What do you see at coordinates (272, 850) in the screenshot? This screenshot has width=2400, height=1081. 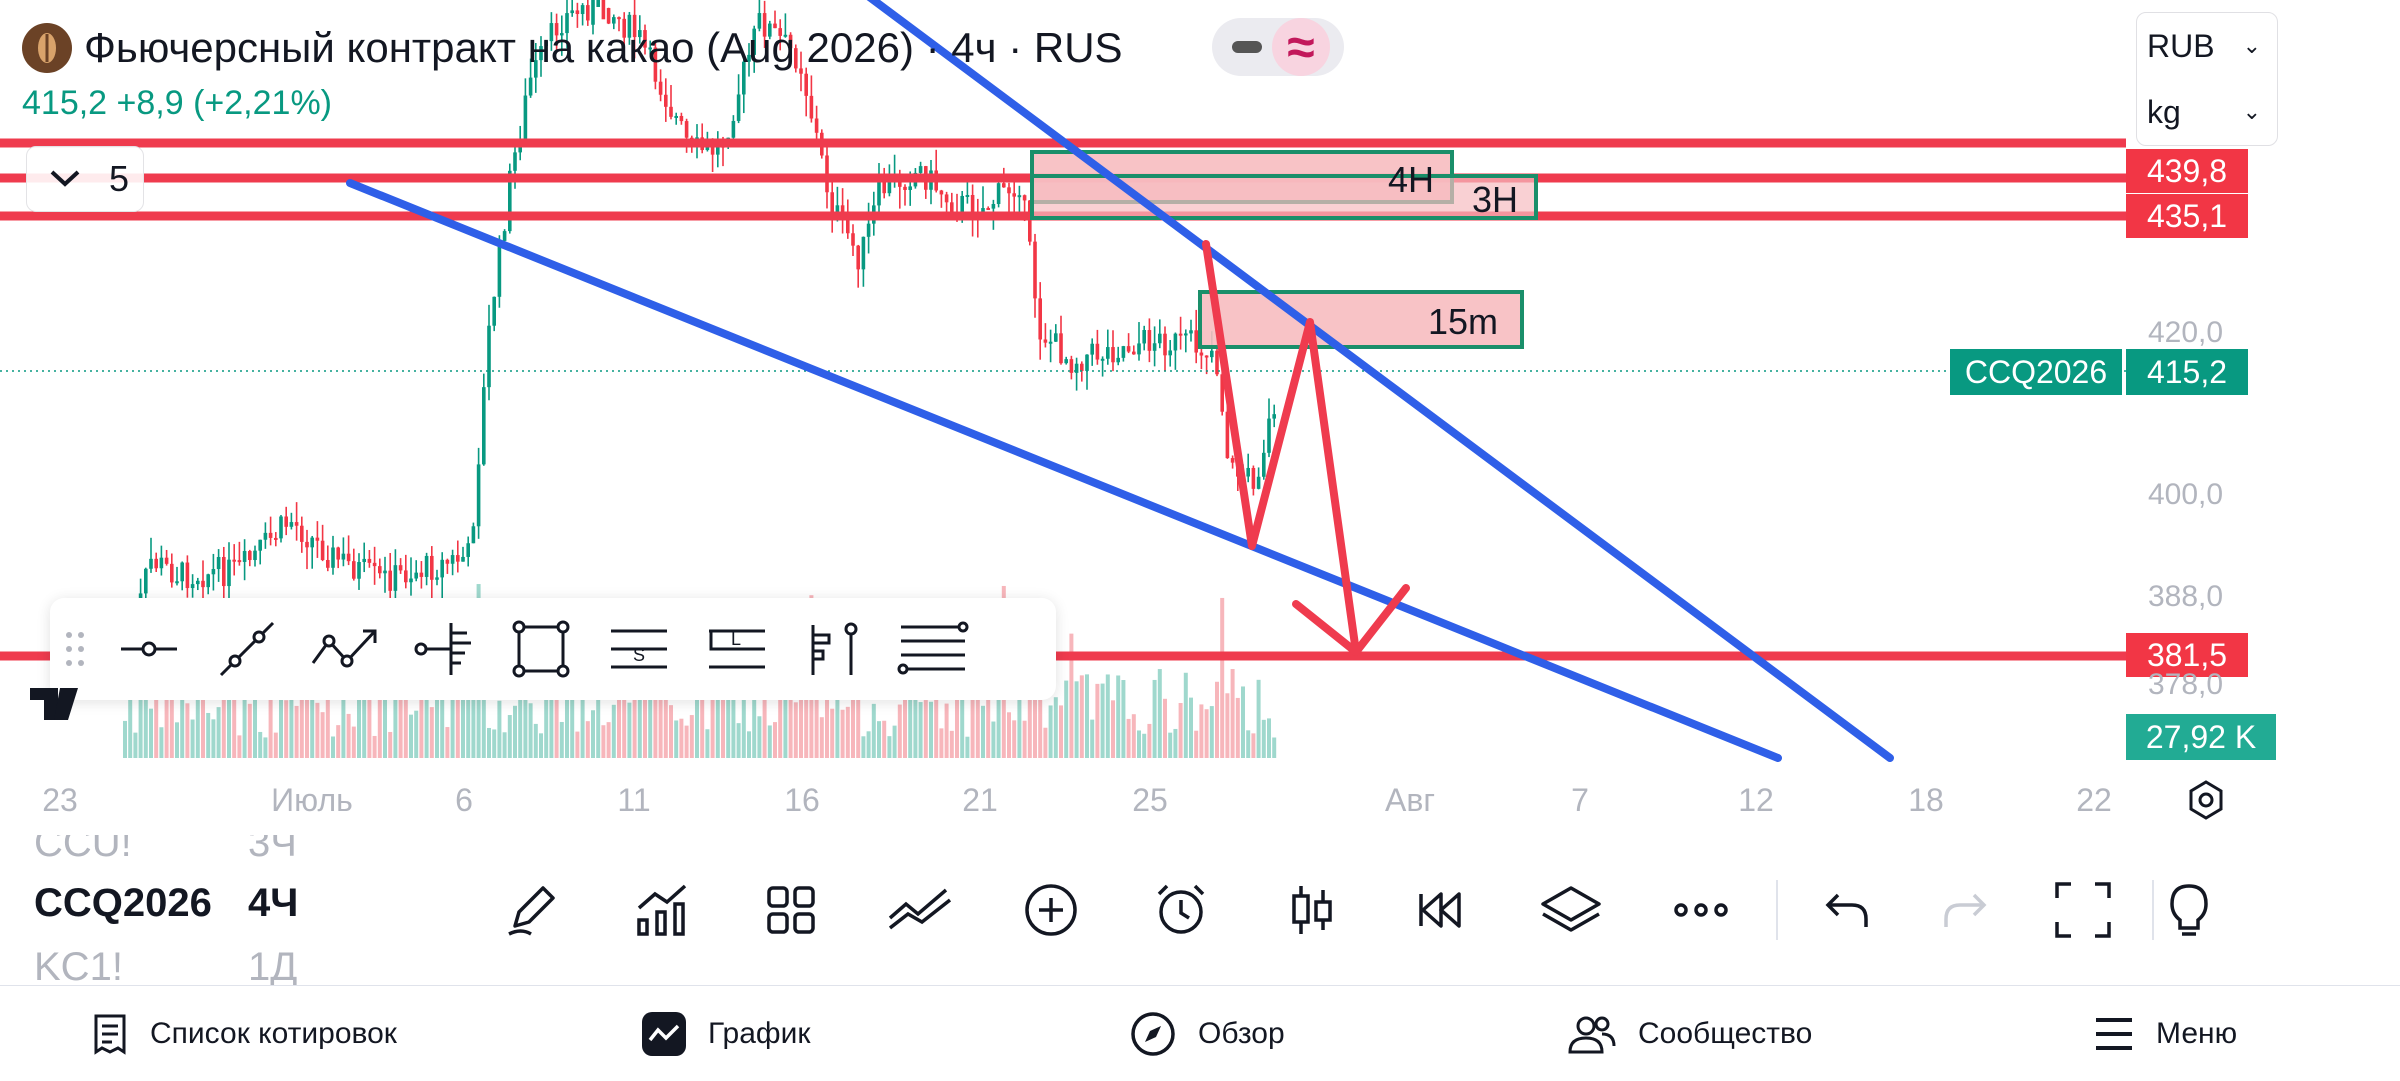 I see `symbol-timeframe: 3Ч` at bounding box center [272, 850].